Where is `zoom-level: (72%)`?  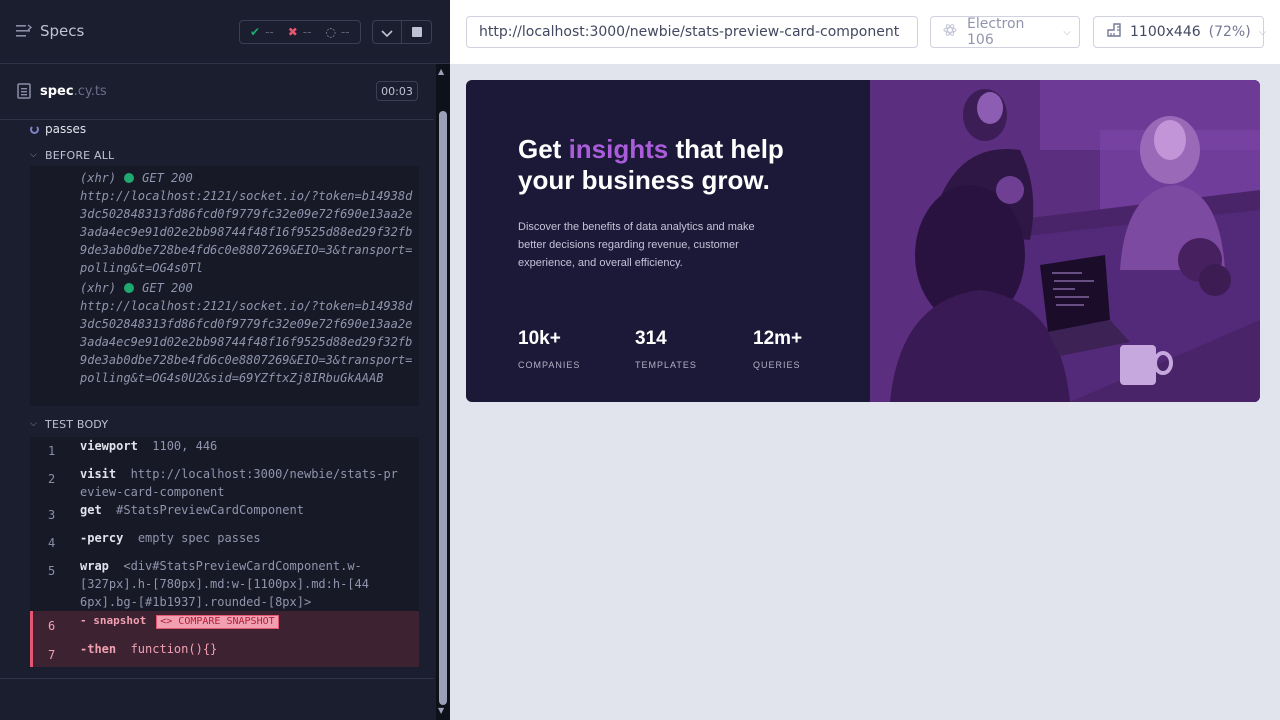 zoom-level: (72%) is located at coordinates (1229, 32).